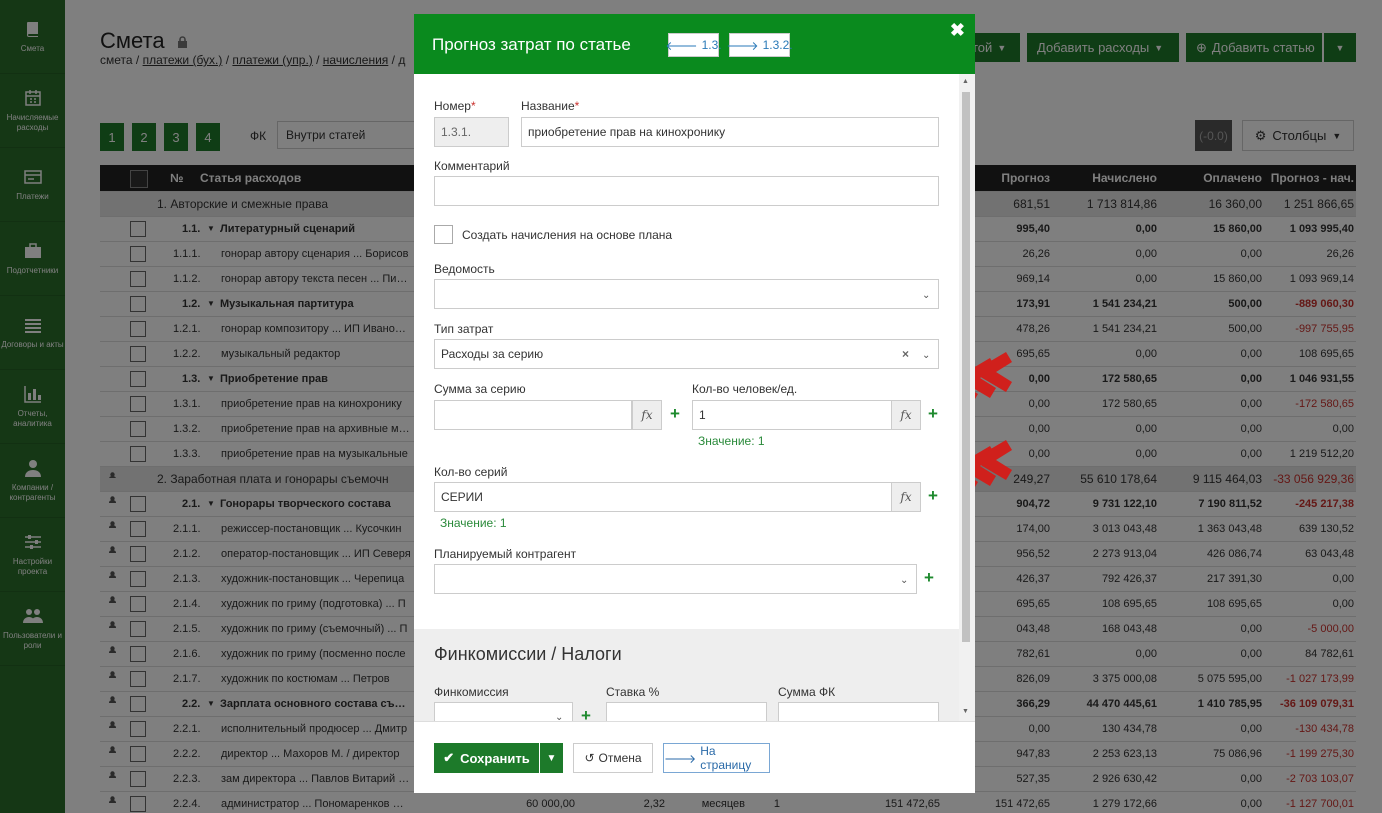 The height and width of the screenshot is (813, 1382). What do you see at coordinates (471, 132) in the screenshot?
I see `number-field: 1.3.1.` at bounding box center [471, 132].